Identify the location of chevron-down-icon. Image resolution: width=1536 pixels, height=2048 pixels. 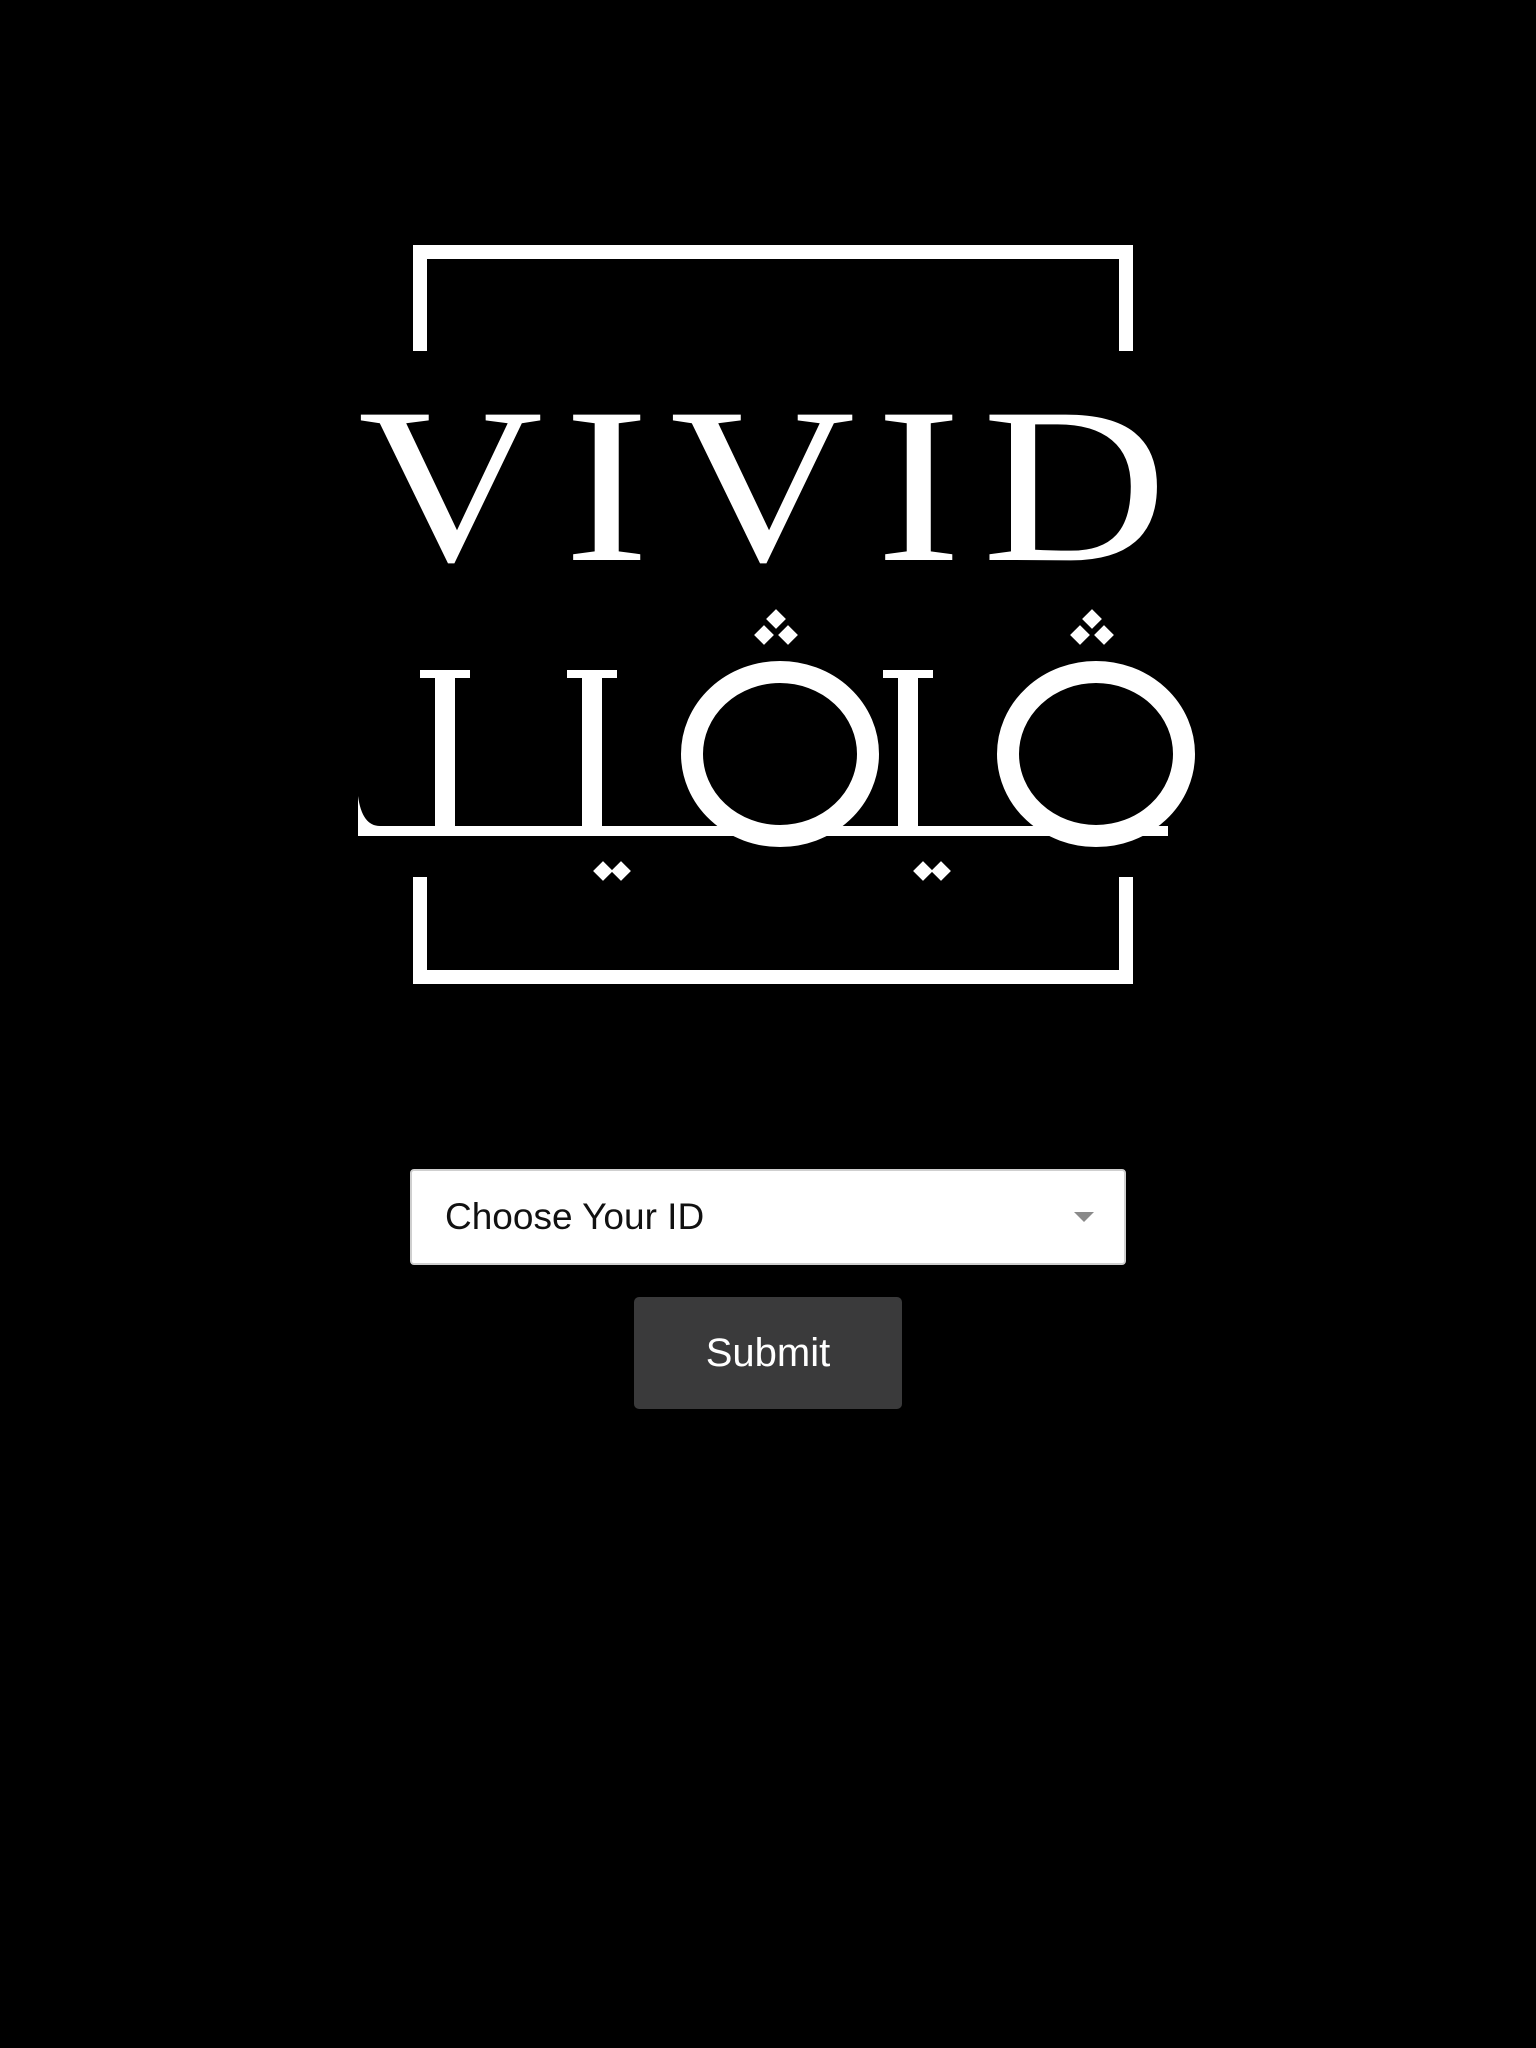
(1084, 1217).